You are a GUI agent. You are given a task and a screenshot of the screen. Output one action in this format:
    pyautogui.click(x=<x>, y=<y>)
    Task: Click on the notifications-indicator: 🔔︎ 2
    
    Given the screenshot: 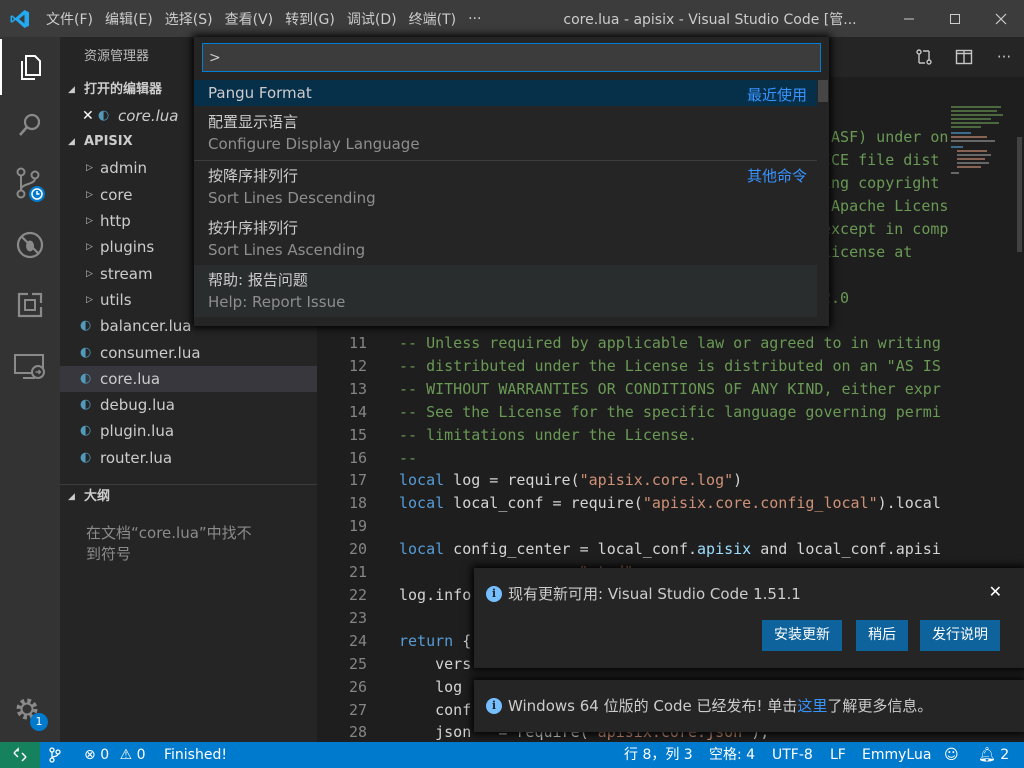 What is the action you would take?
    pyautogui.click(x=993, y=755)
    